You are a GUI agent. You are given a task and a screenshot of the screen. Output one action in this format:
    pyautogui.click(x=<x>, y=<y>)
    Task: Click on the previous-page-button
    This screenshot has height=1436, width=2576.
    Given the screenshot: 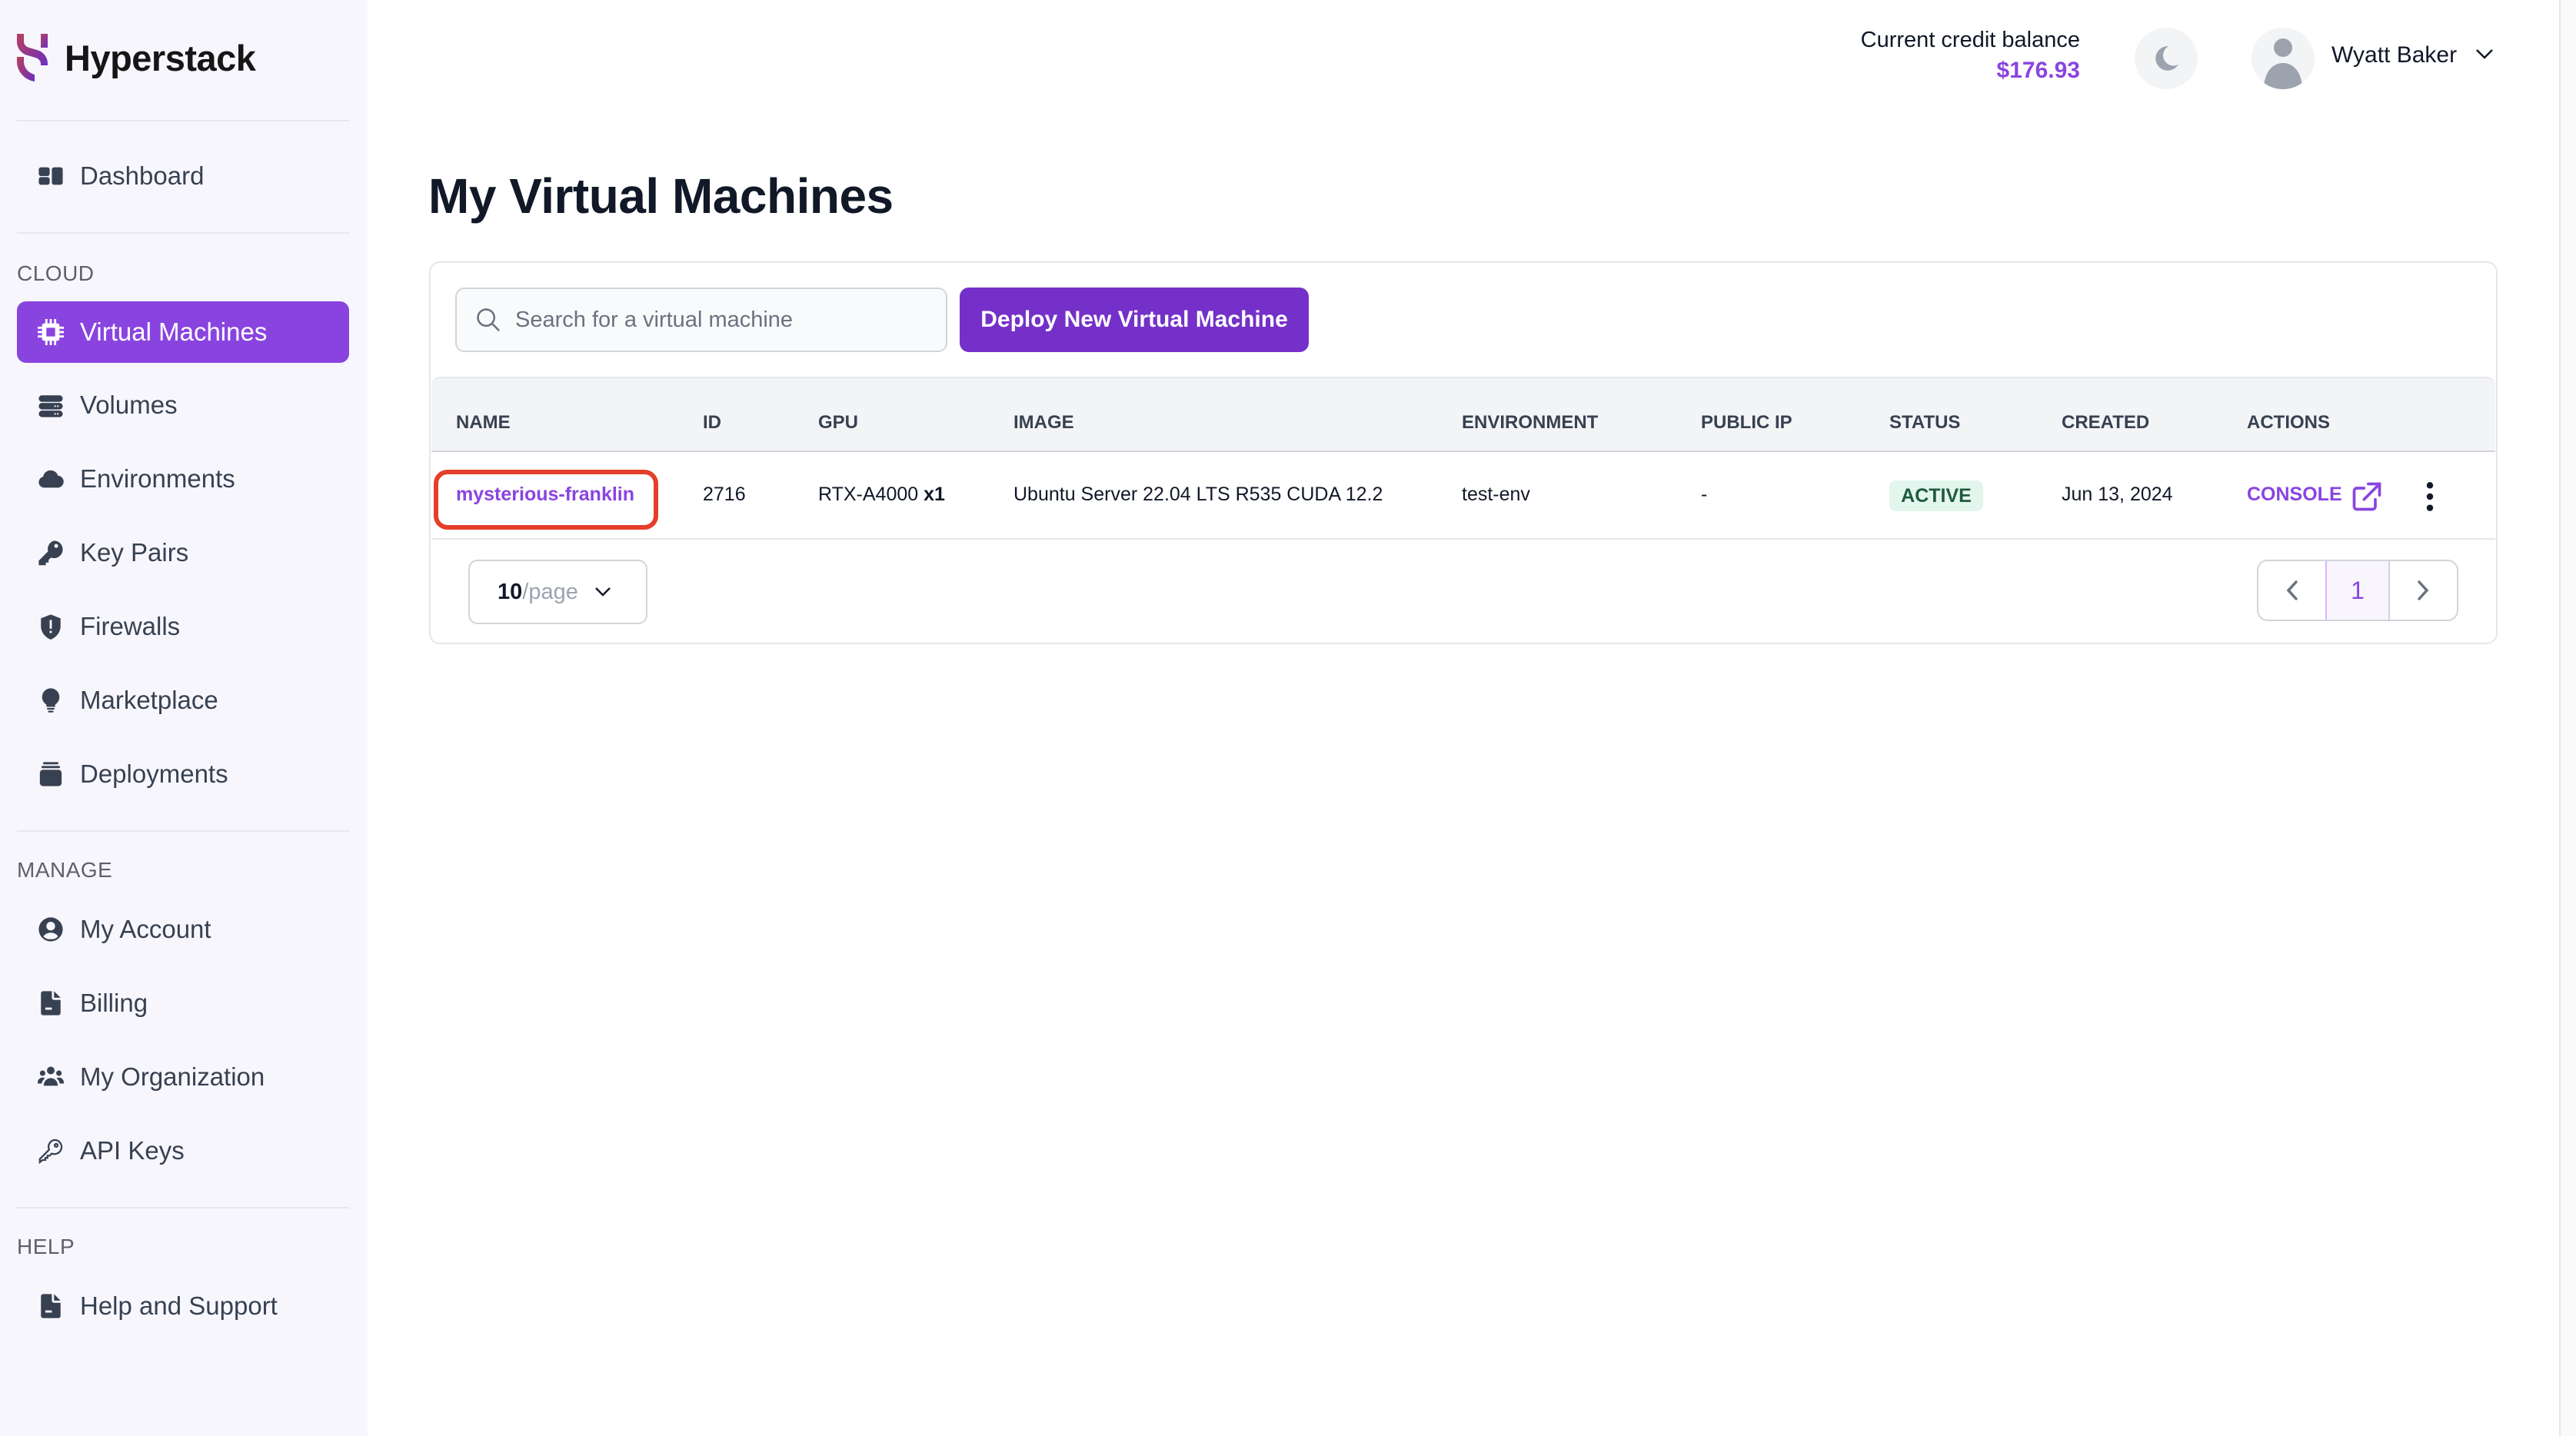 What is the action you would take?
    pyautogui.click(x=2291, y=590)
    